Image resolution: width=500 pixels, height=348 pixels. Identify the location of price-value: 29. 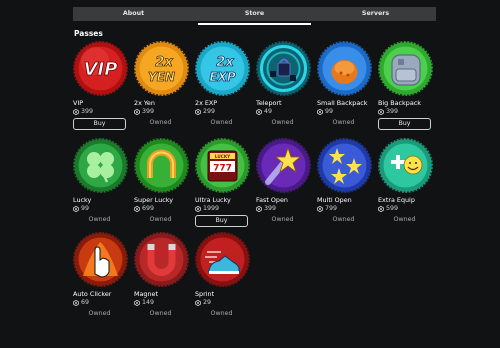
(207, 302).